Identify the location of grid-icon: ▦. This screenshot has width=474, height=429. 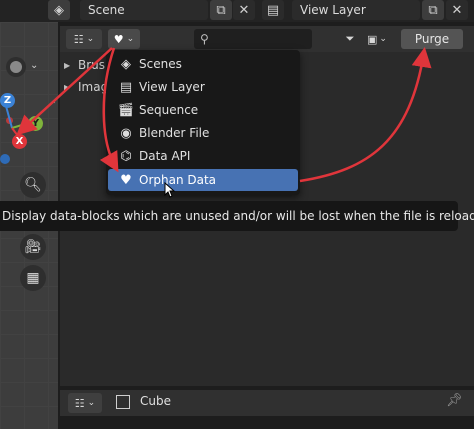
(33, 278).